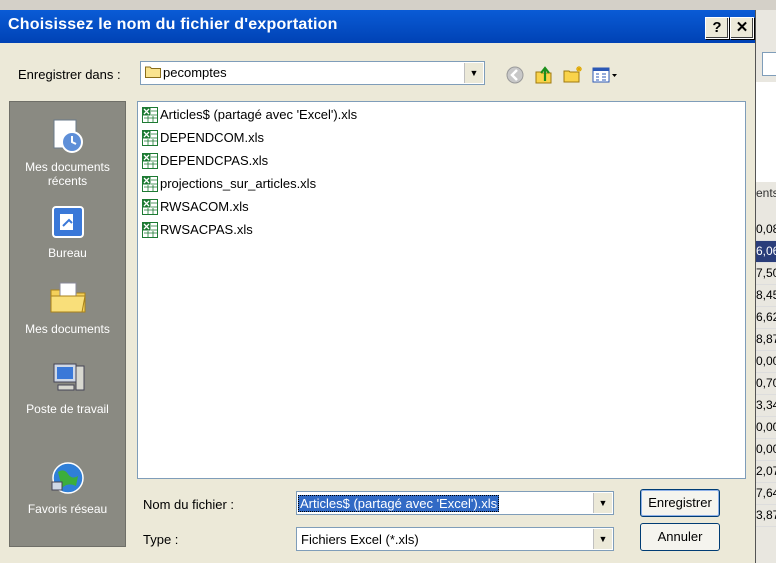  Describe the element at coordinates (766, 230) in the screenshot. I see `background-cell: 0,08` at that location.